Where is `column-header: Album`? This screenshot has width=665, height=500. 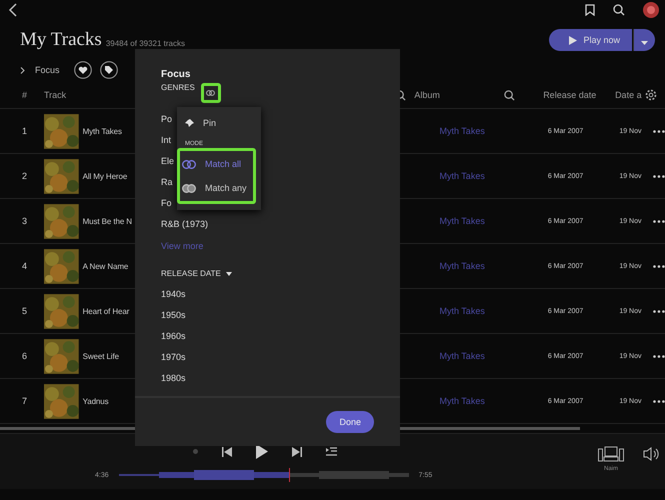 column-header: Album is located at coordinates (459, 95).